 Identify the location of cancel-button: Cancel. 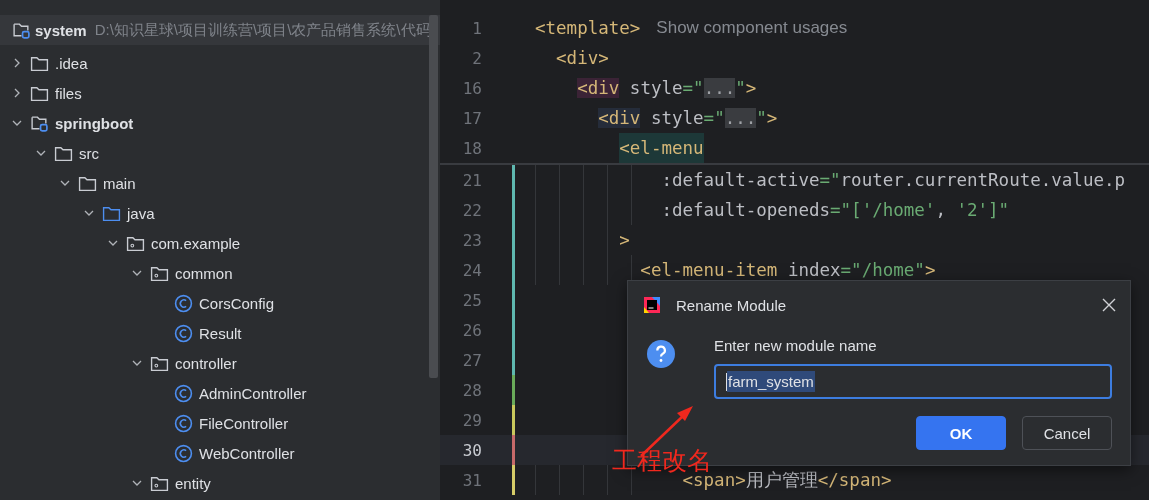
(1067, 433).